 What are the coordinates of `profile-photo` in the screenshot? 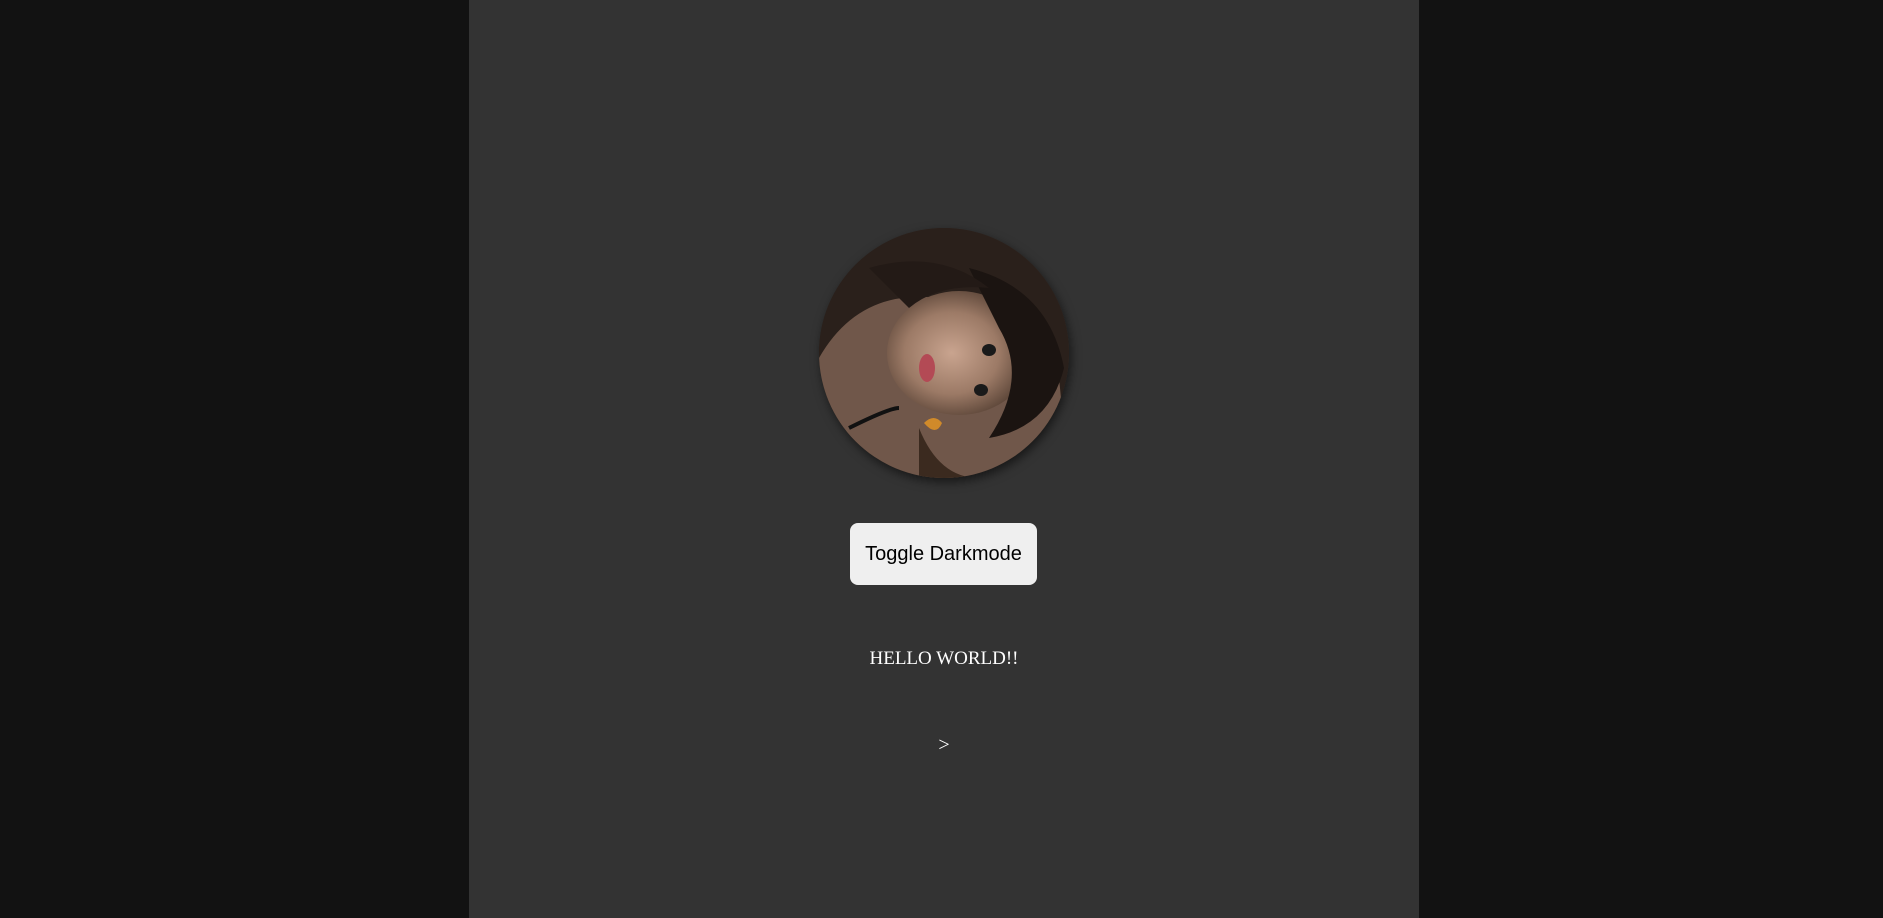 It's located at (944, 353).